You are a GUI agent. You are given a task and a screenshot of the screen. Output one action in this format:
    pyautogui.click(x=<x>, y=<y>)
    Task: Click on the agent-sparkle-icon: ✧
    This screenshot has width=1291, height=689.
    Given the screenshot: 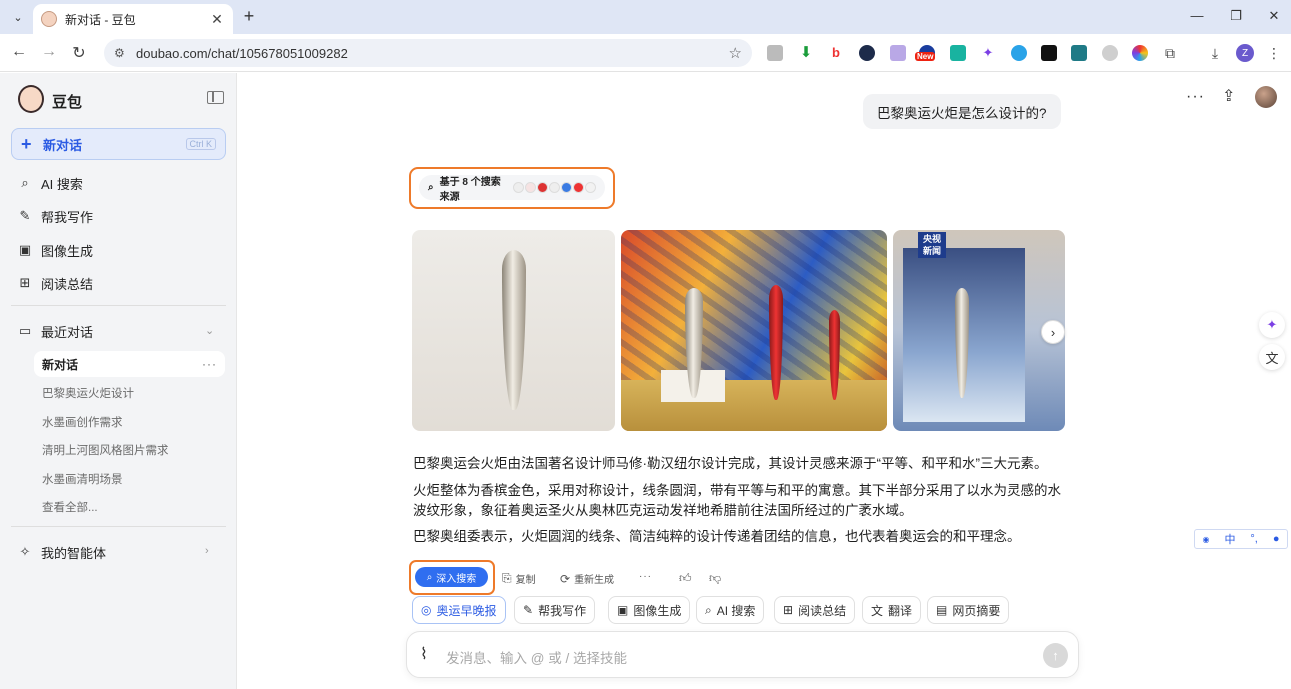 What is the action you would take?
    pyautogui.click(x=25, y=551)
    